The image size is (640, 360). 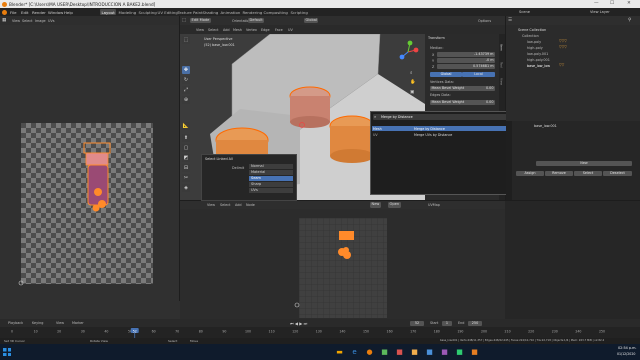 I want to click on outliner-item: high-poly, so click(x=535, y=48).